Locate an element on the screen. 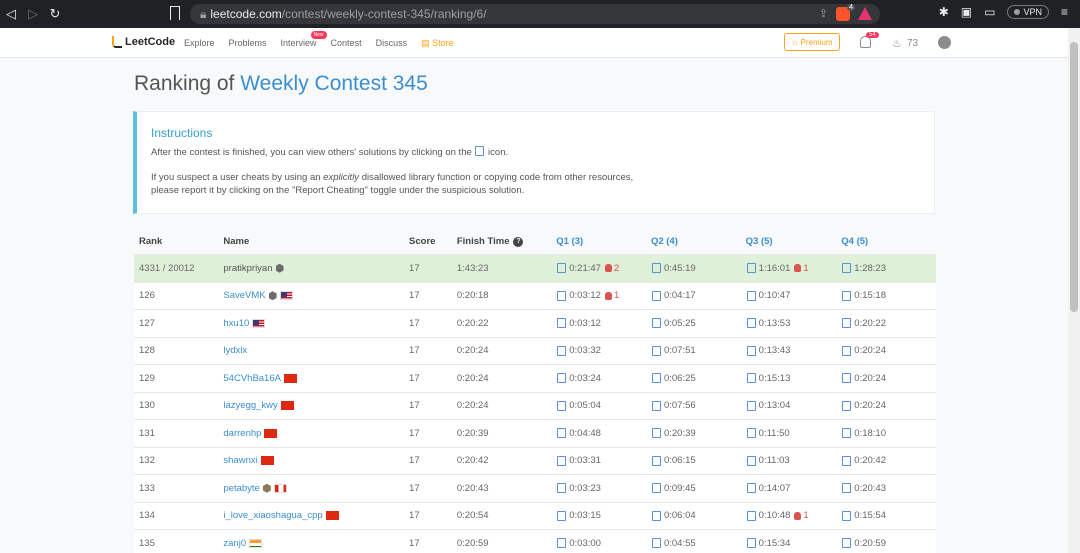  q2-cell: 0:06:25 is located at coordinates (698, 378).